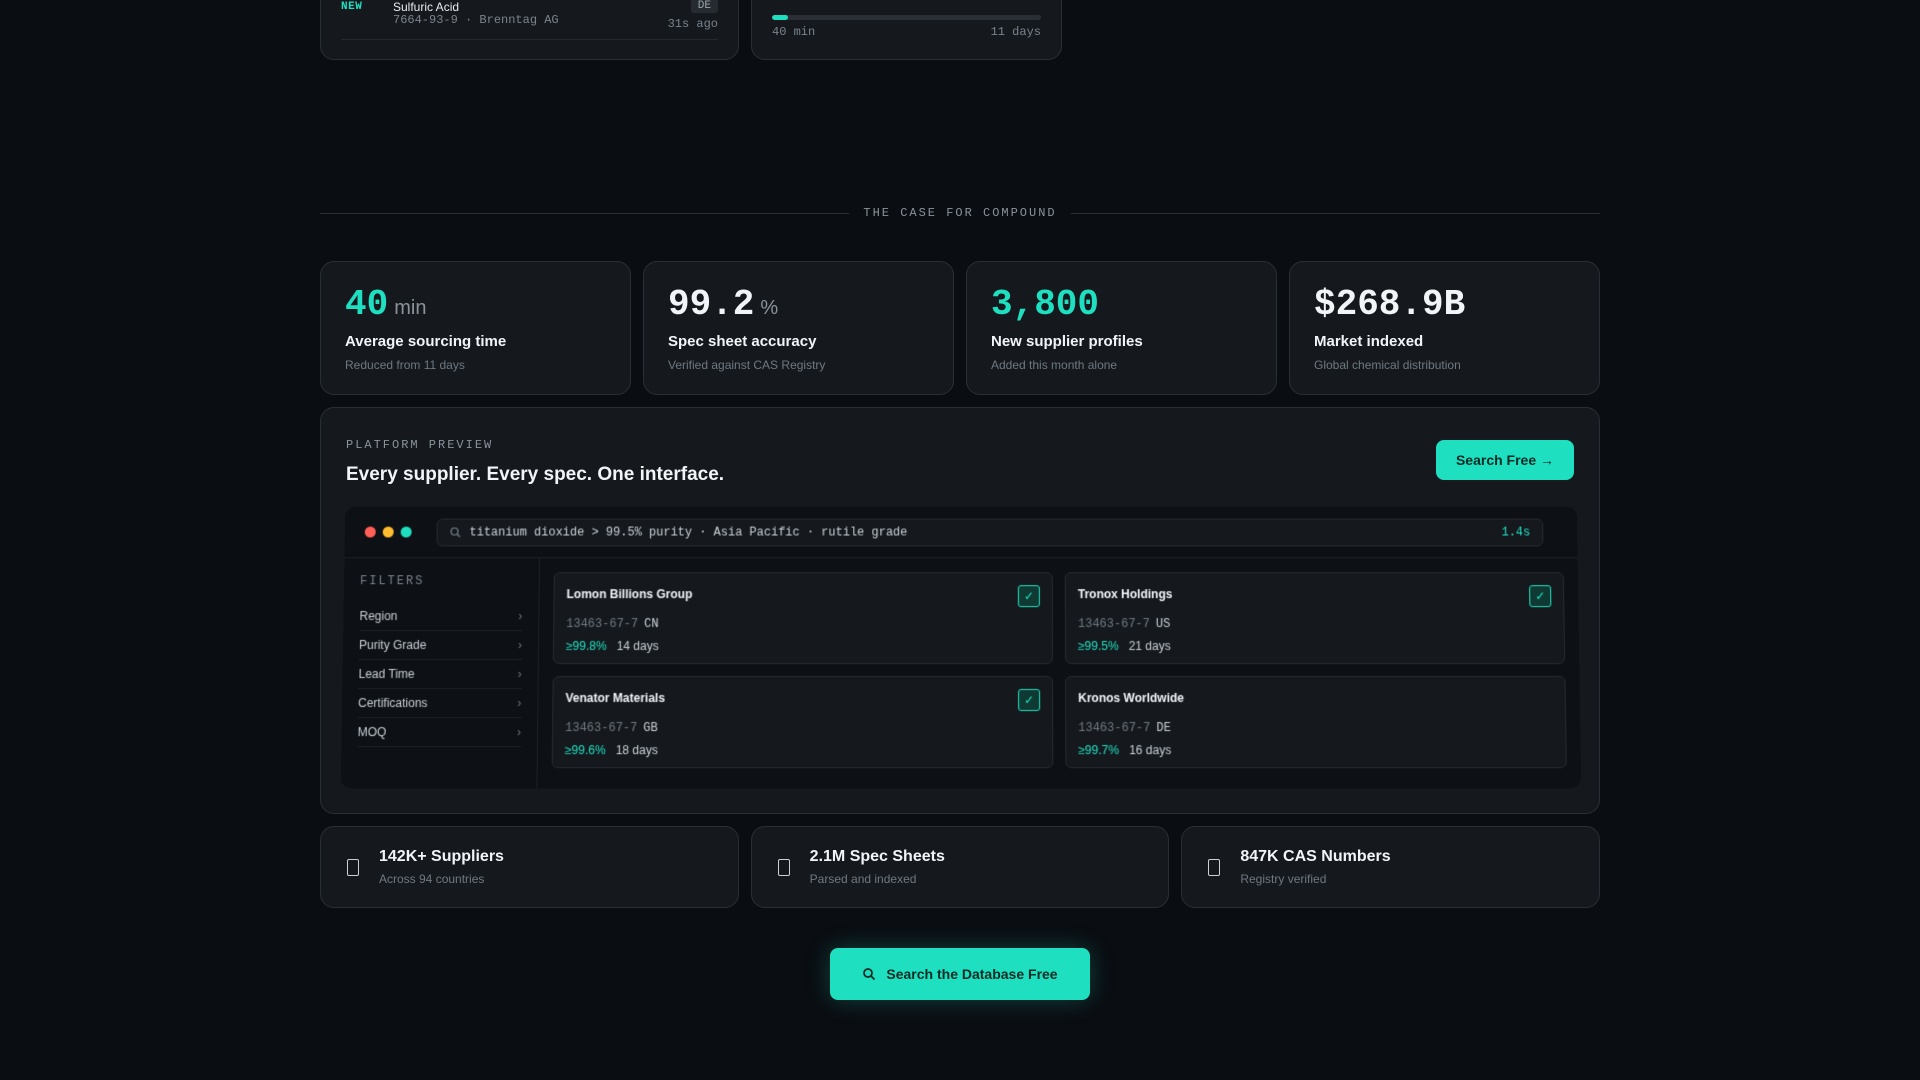  I want to click on stat-title: Average sourcing time, so click(475, 341).